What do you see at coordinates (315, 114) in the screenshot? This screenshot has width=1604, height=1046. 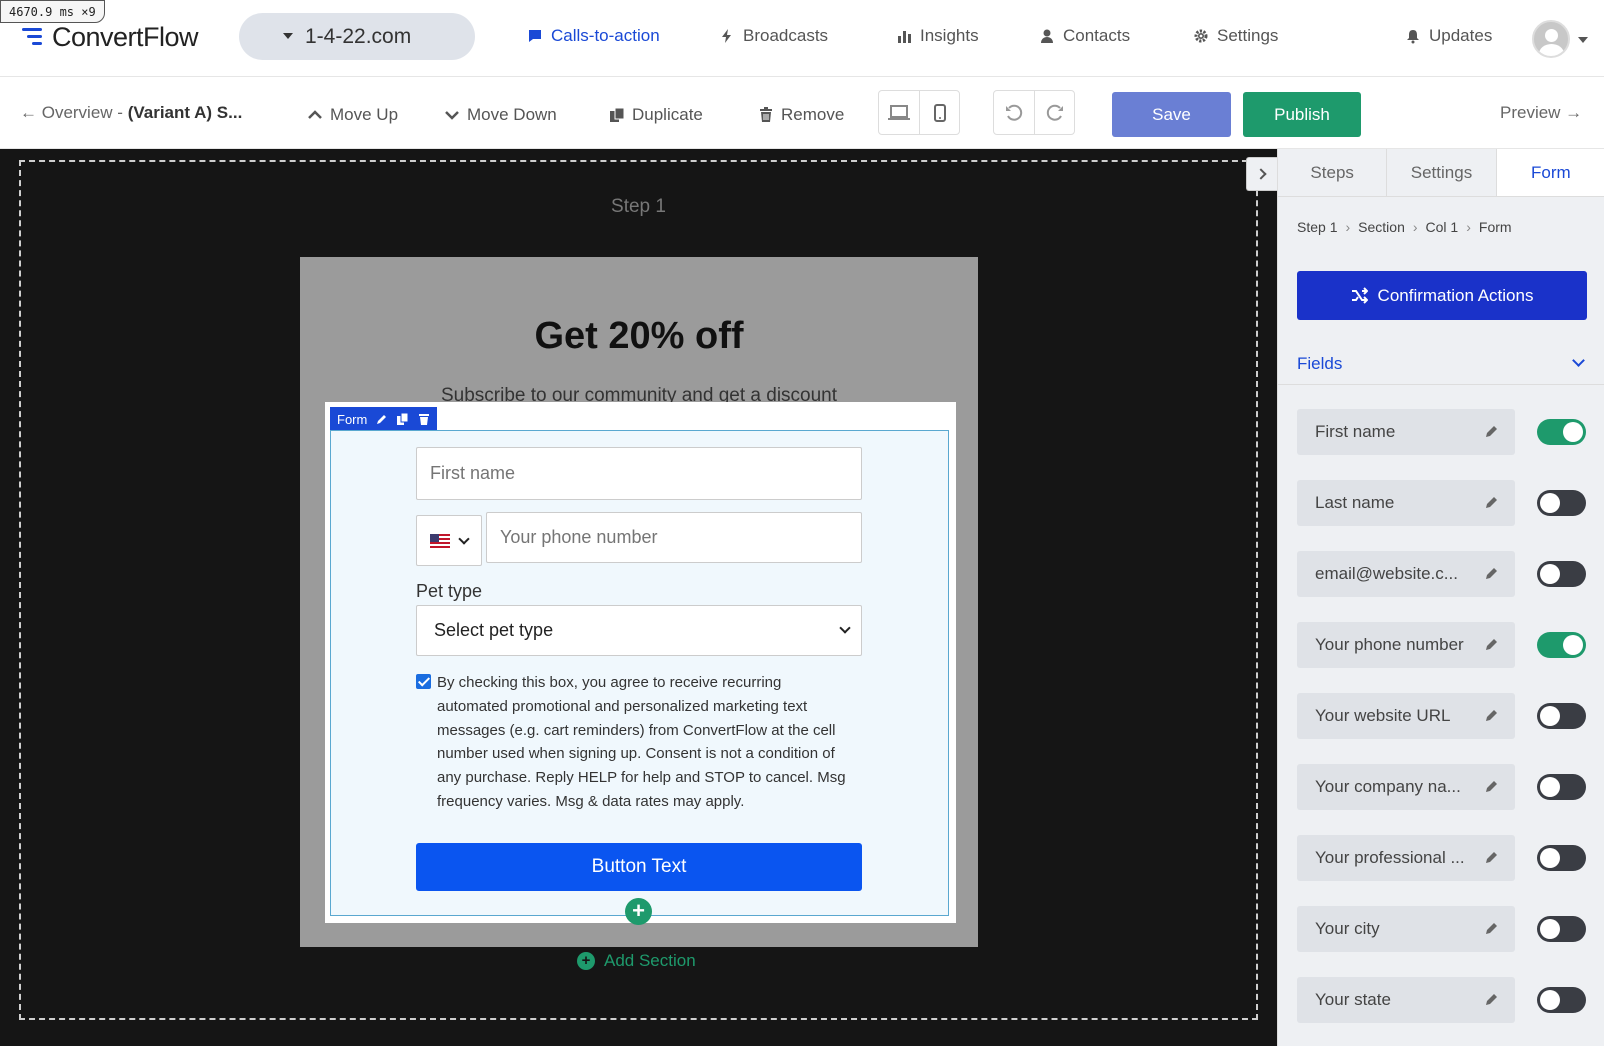 I see `chevron-up-icon` at bounding box center [315, 114].